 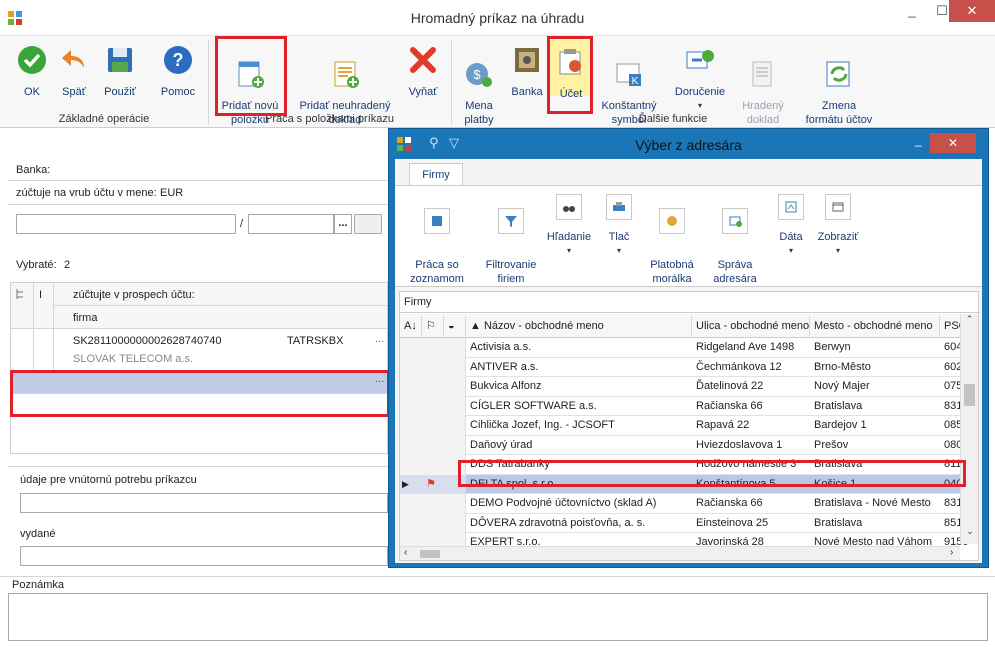 What do you see at coordinates (951, 552) in the screenshot?
I see `scroll-right-icon: ›` at bounding box center [951, 552].